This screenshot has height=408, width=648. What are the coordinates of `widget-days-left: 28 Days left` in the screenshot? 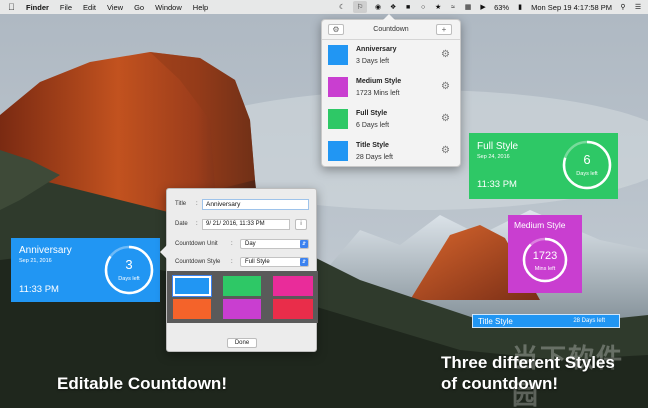 It's located at (589, 321).